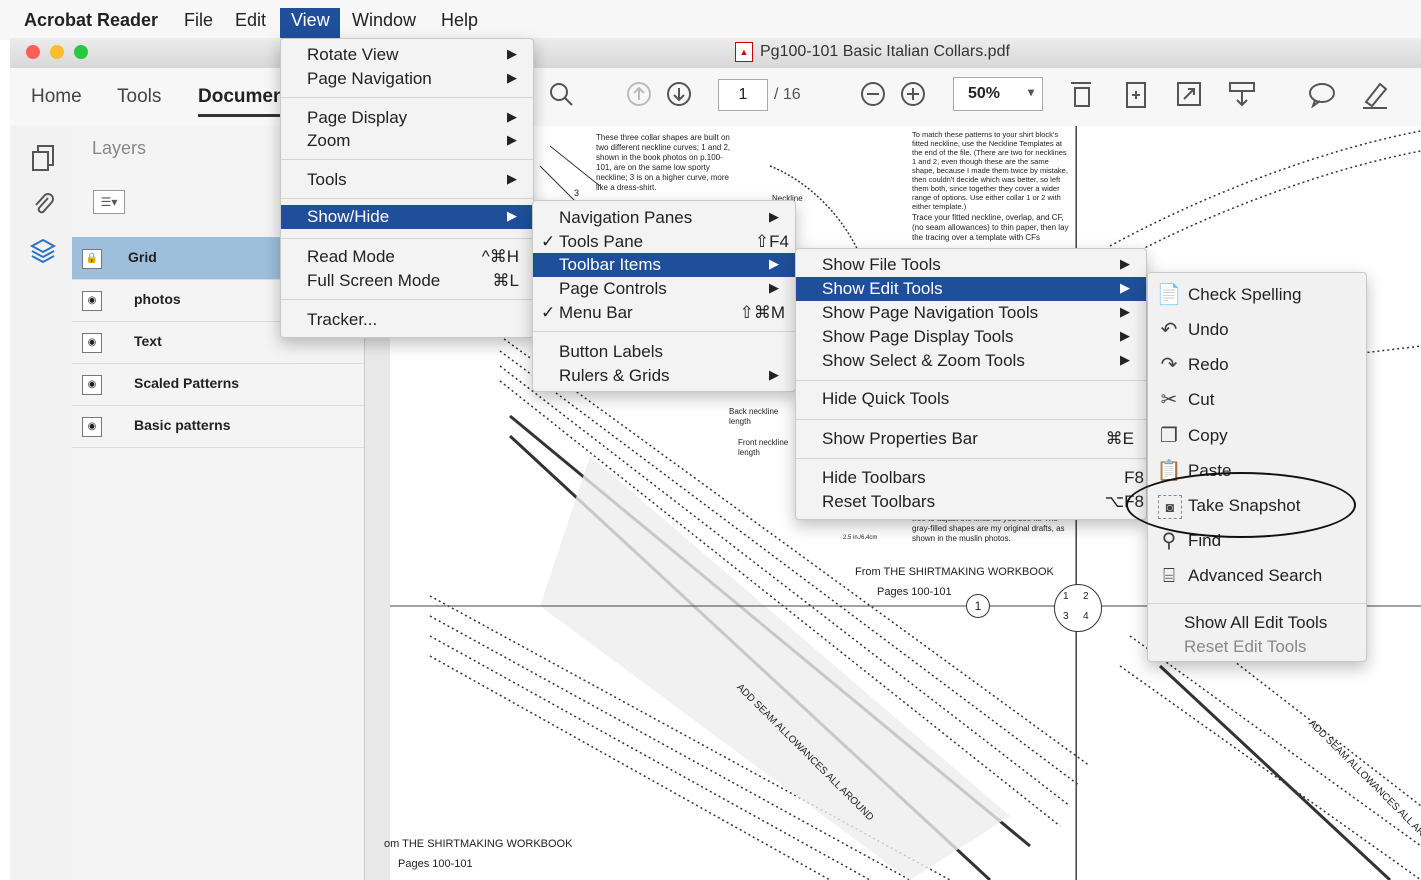 Image resolution: width=1421 pixels, height=880 pixels. What do you see at coordinates (384, 20) in the screenshot?
I see `menubar-window: Window` at bounding box center [384, 20].